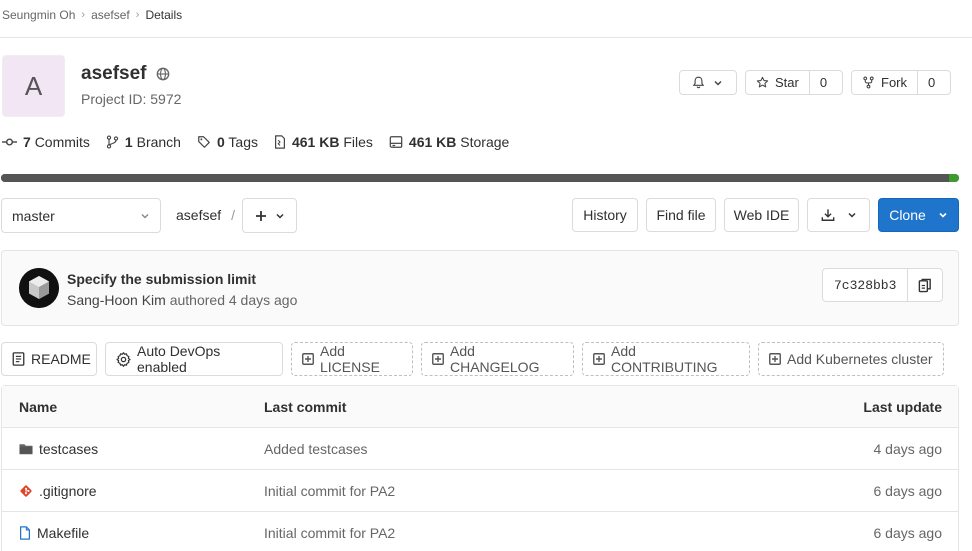 This screenshot has height=551, width=972. Describe the element at coordinates (128, 142) in the screenshot. I see `branches-count: 1` at that location.